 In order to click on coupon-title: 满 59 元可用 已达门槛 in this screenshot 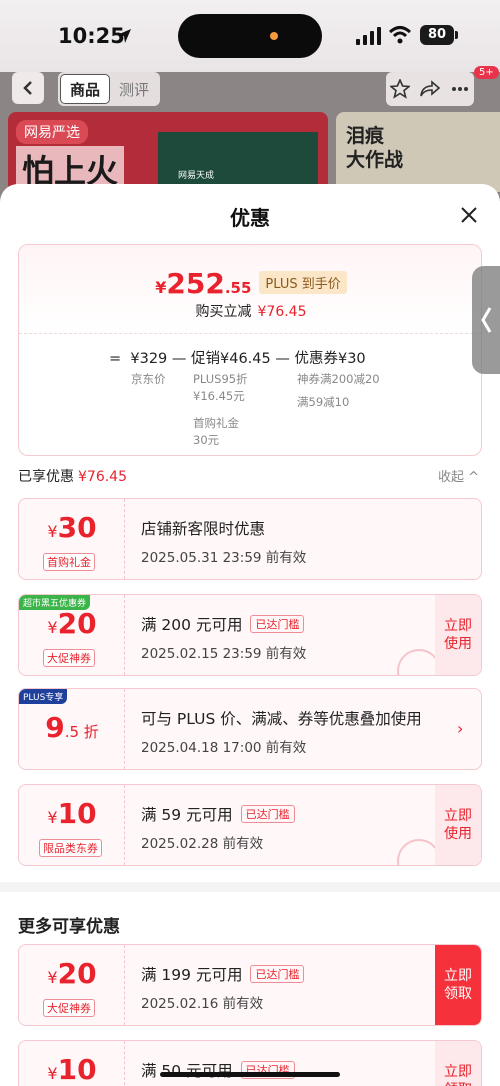, I will do `click(218, 814)`.